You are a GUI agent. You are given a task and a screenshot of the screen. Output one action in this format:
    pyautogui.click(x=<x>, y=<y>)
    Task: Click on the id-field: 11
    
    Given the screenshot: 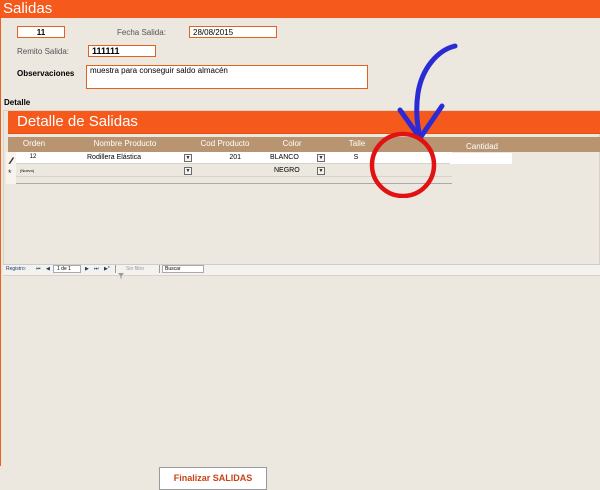 What is the action you would take?
    pyautogui.click(x=41, y=32)
    